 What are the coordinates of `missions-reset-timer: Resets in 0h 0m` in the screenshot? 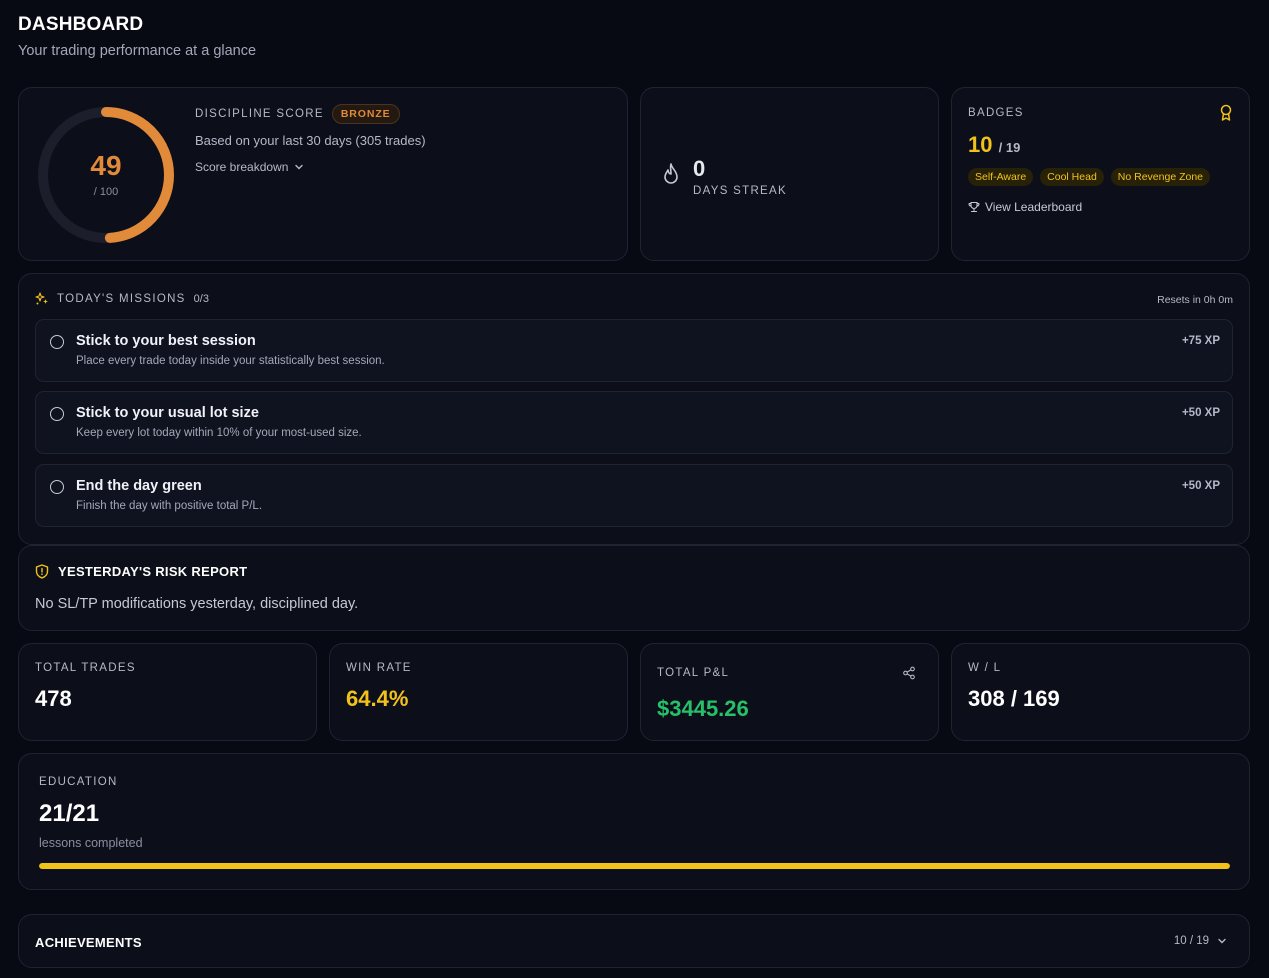 It's located at (1195, 300).